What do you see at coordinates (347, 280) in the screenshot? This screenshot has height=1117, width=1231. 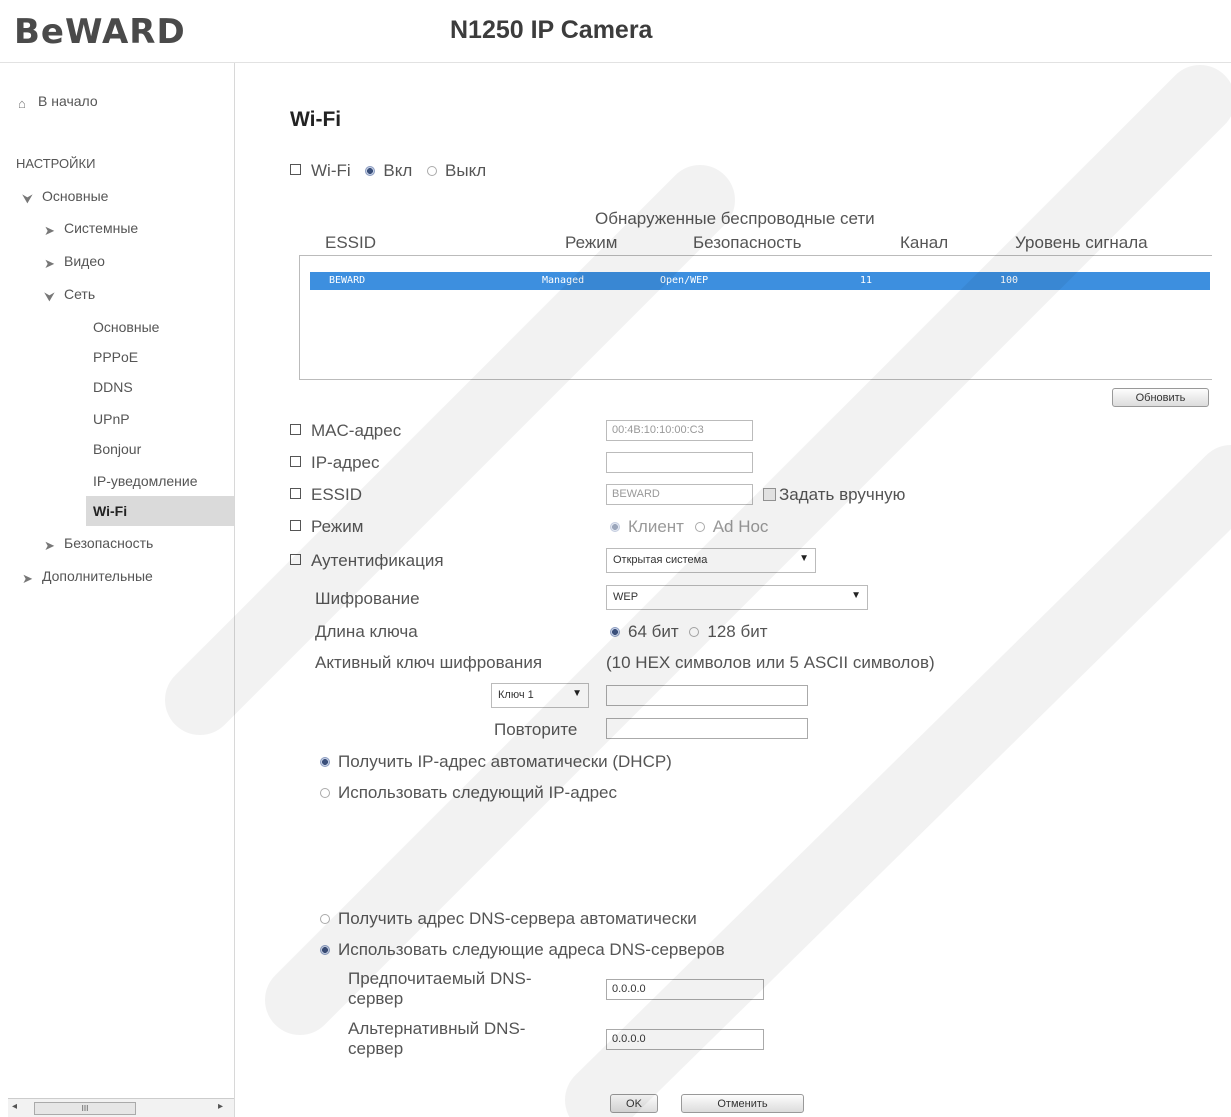 I see `network-essid: BEWARD` at bounding box center [347, 280].